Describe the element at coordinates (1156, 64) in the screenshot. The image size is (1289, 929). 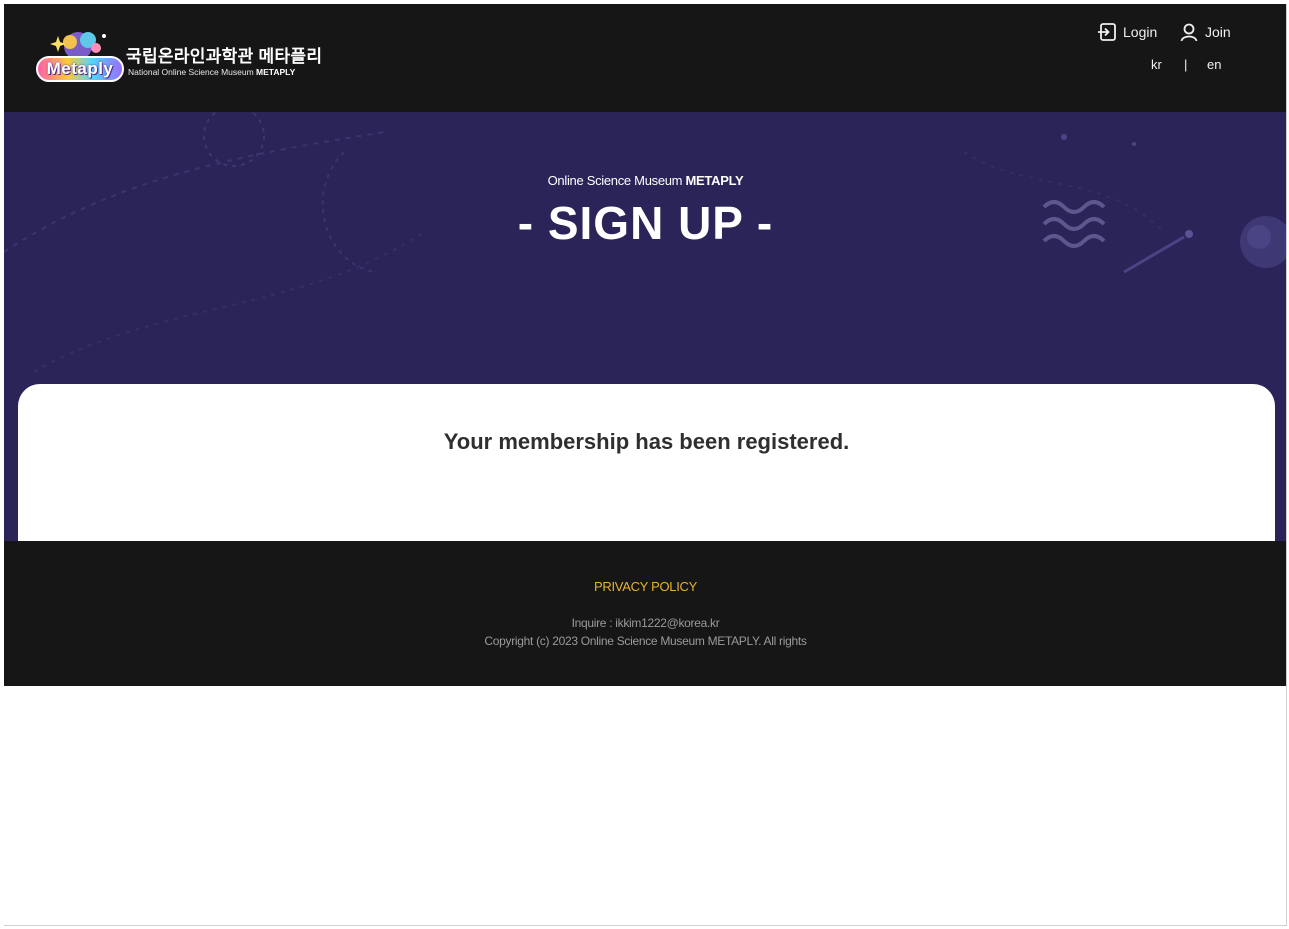
I see `lang-kr-link: kr` at that location.